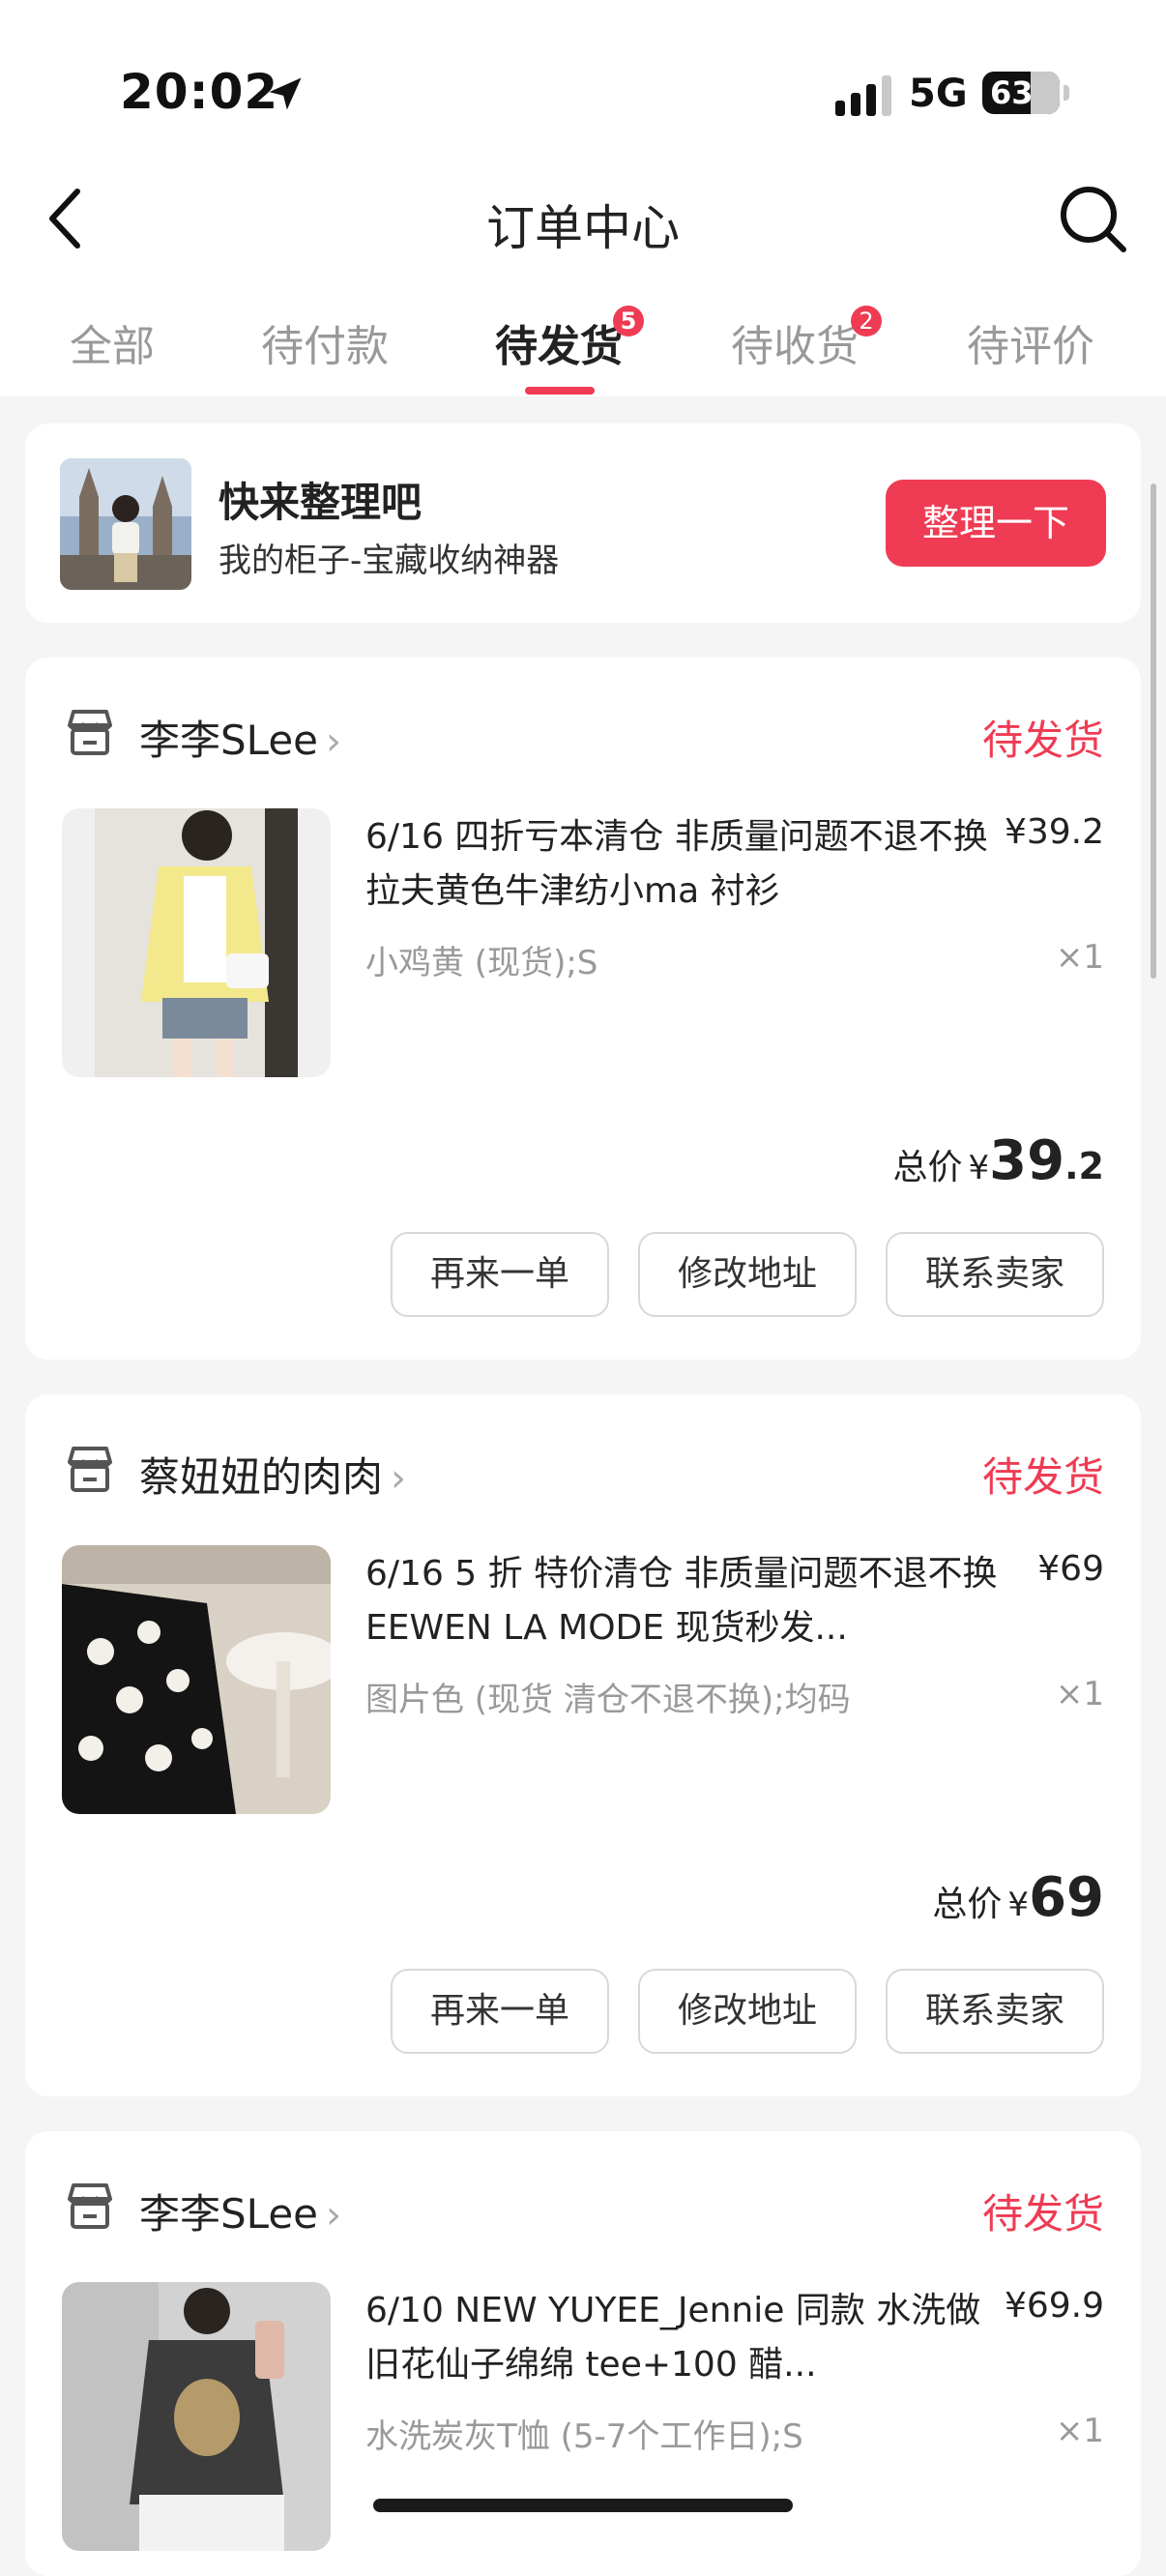  Describe the element at coordinates (584, 2436) in the screenshot. I see `product-spec: 水洗炭灰T恤 (5-7个工作日);S` at that location.